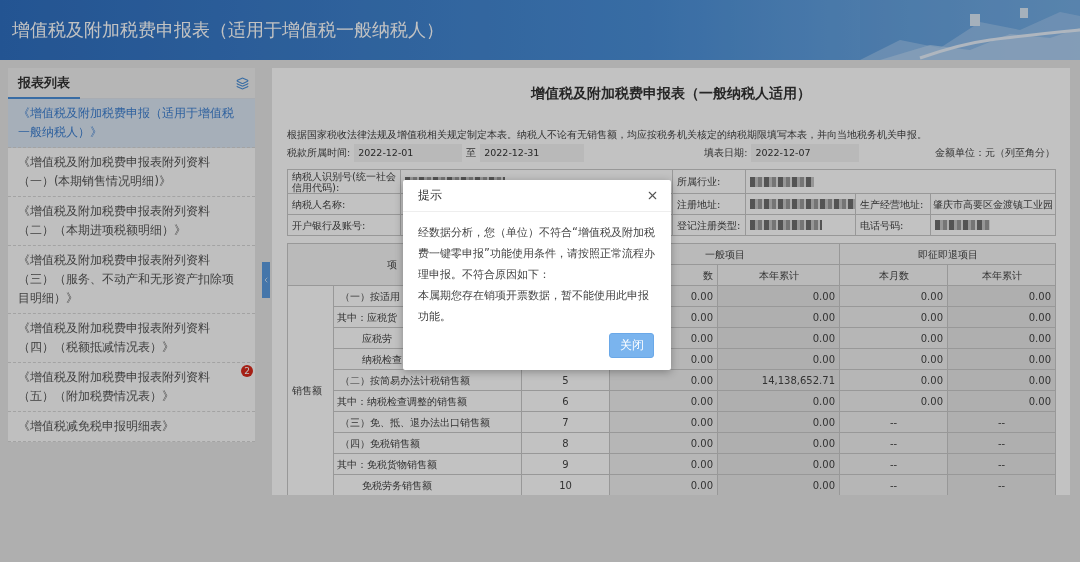 The height and width of the screenshot is (562, 1080). What do you see at coordinates (344, 225) in the screenshot?
I see `table-cell: 开户银行及账号:` at bounding box center [344, 225].